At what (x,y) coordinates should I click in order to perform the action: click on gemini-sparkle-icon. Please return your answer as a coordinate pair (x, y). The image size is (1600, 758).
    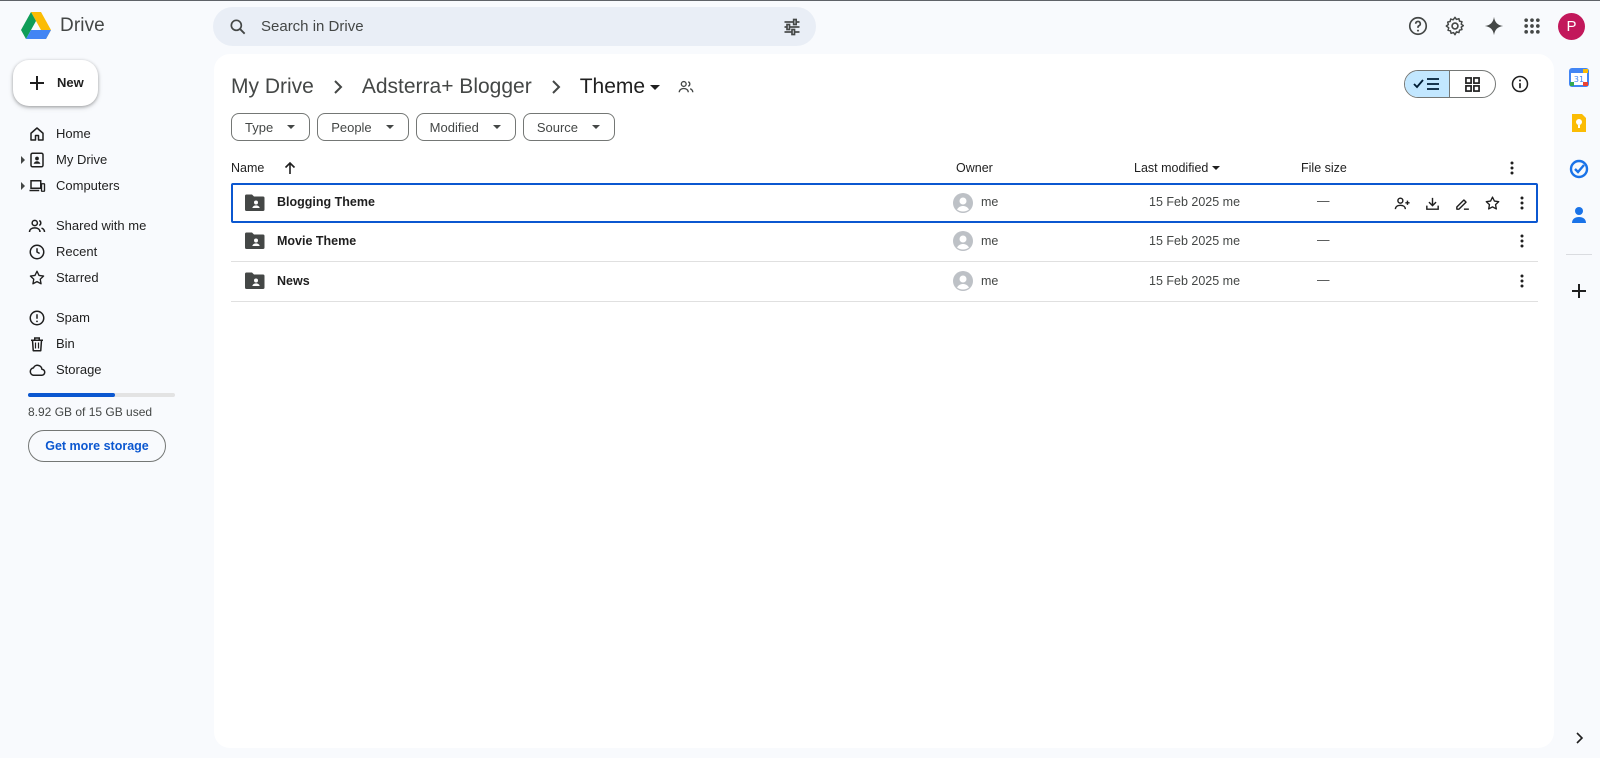
    Looking at the image, I should click on (1494, 26).